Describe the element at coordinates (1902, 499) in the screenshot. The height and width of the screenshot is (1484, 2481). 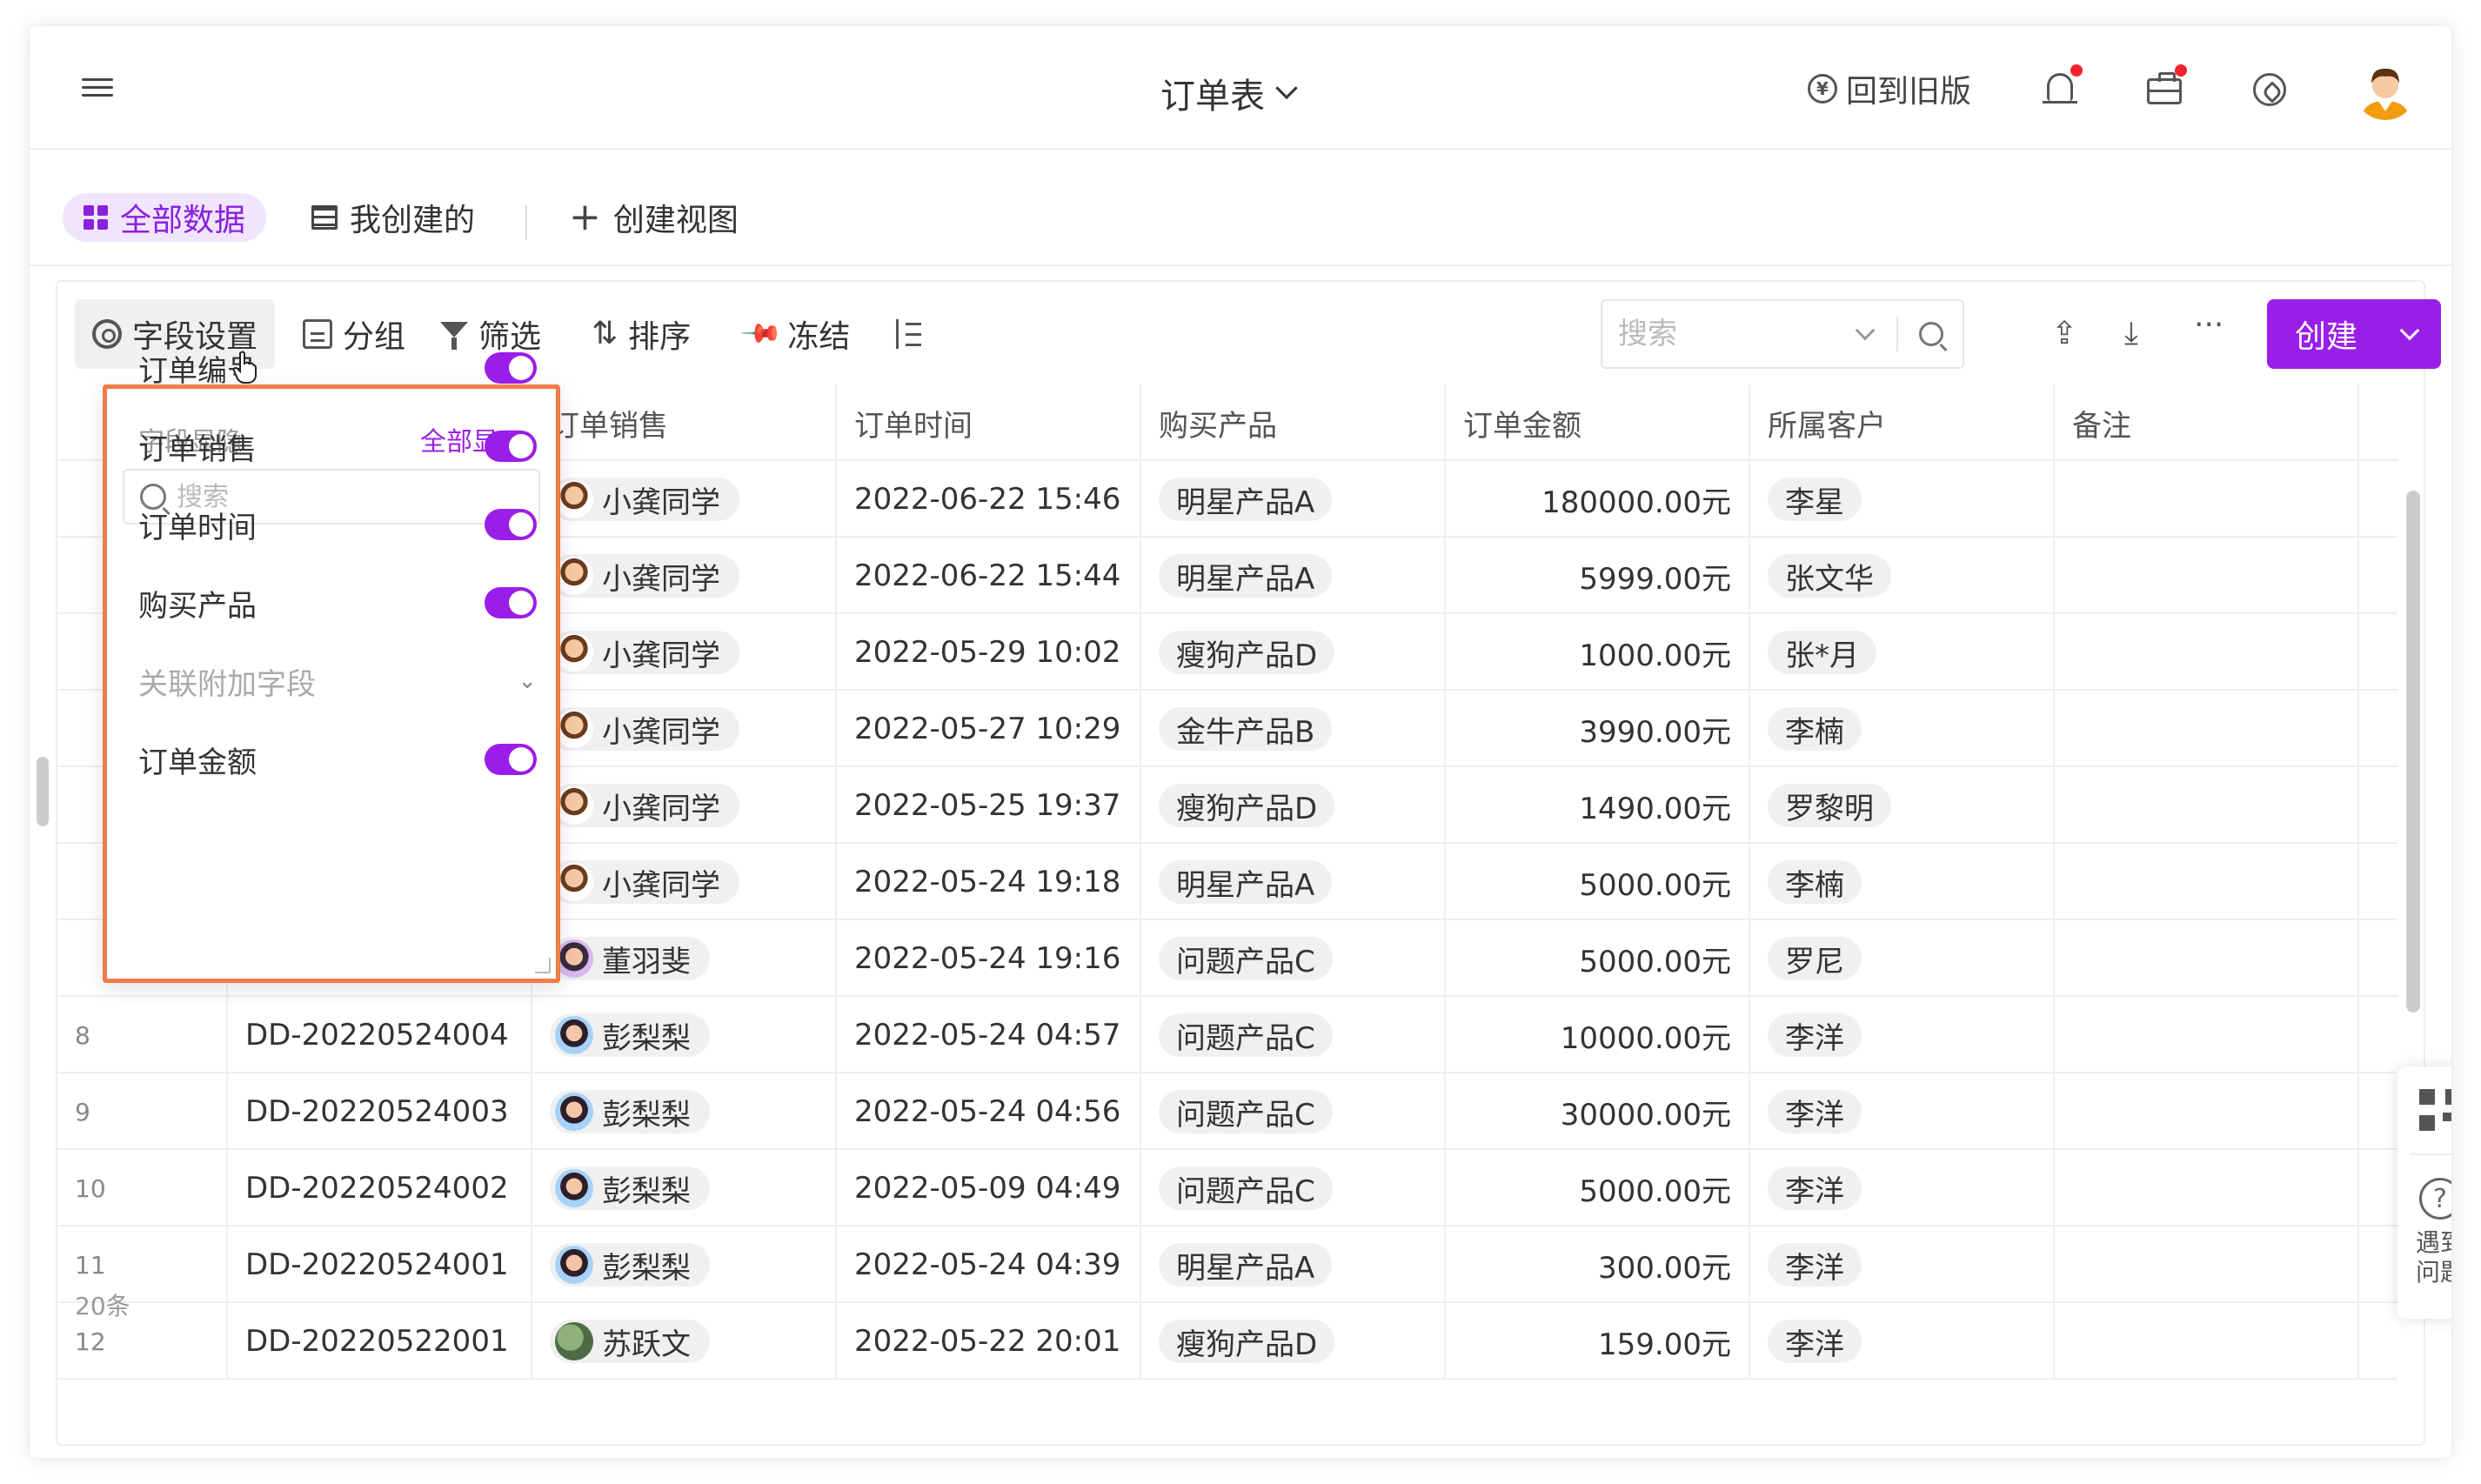
I see `customer-cell: 李星` at that location.